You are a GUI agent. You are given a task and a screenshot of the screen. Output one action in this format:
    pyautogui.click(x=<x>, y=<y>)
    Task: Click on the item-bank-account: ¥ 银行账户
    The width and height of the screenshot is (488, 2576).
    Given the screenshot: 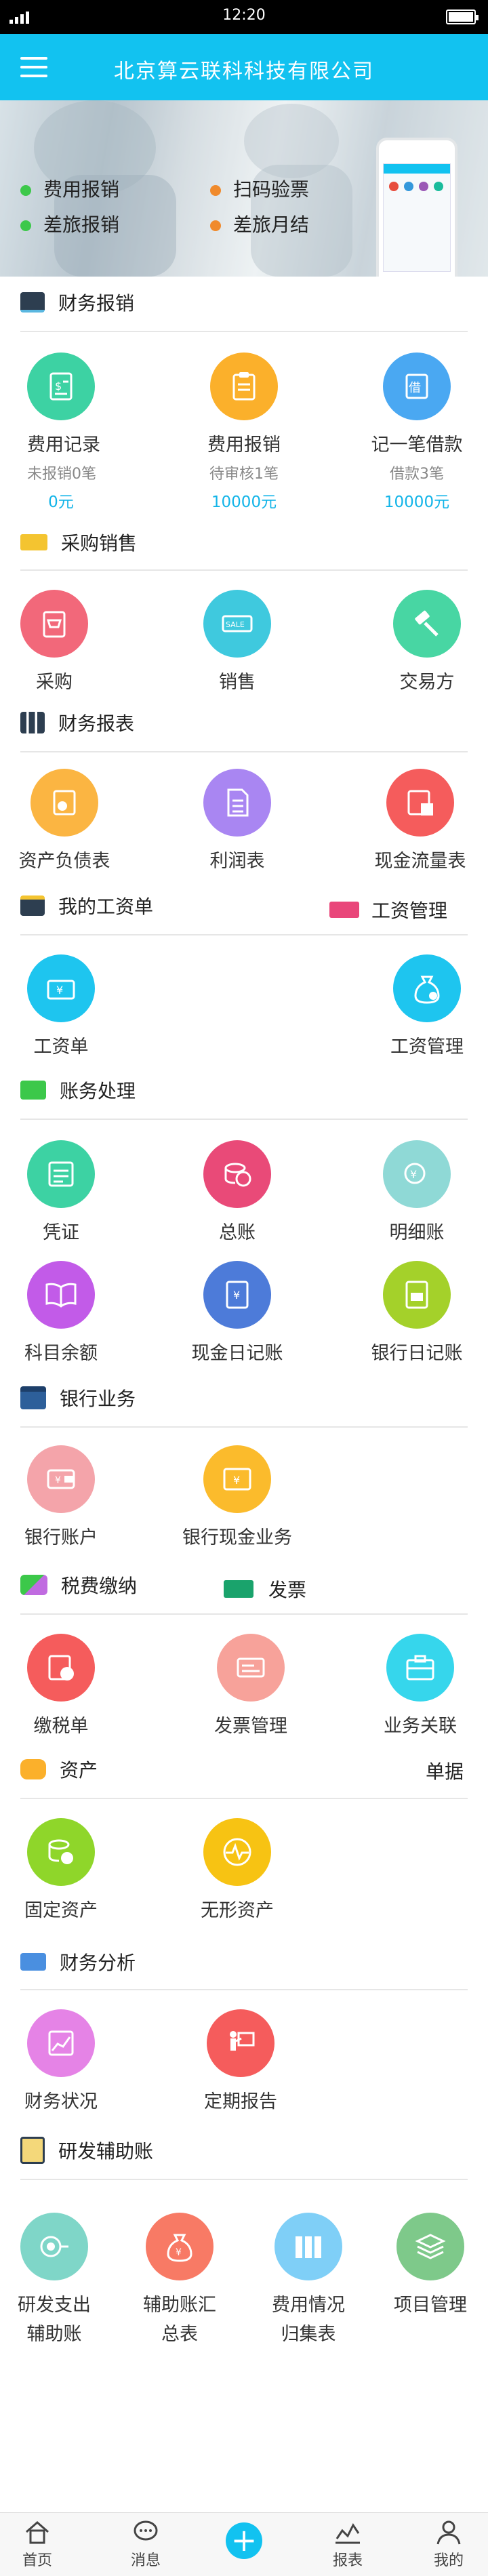 What is the action you would take?
    pyautogui.click(x=61, y=1497)
    